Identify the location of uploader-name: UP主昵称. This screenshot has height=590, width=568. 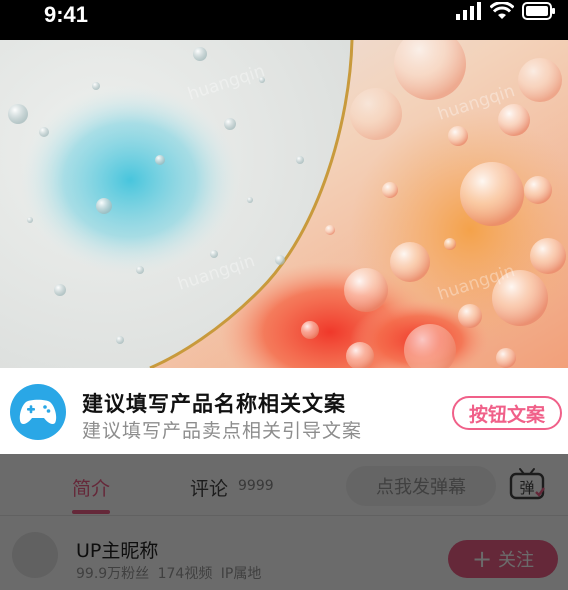
(117, 549).